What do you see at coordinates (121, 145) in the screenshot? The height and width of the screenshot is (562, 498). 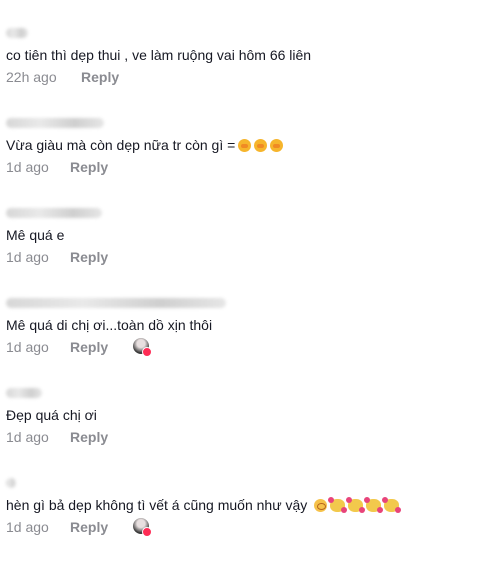 I see `comment-text: Vừa giàu mà còn dẹp nữa tr còn gì =` at bounding box center [121, 145].